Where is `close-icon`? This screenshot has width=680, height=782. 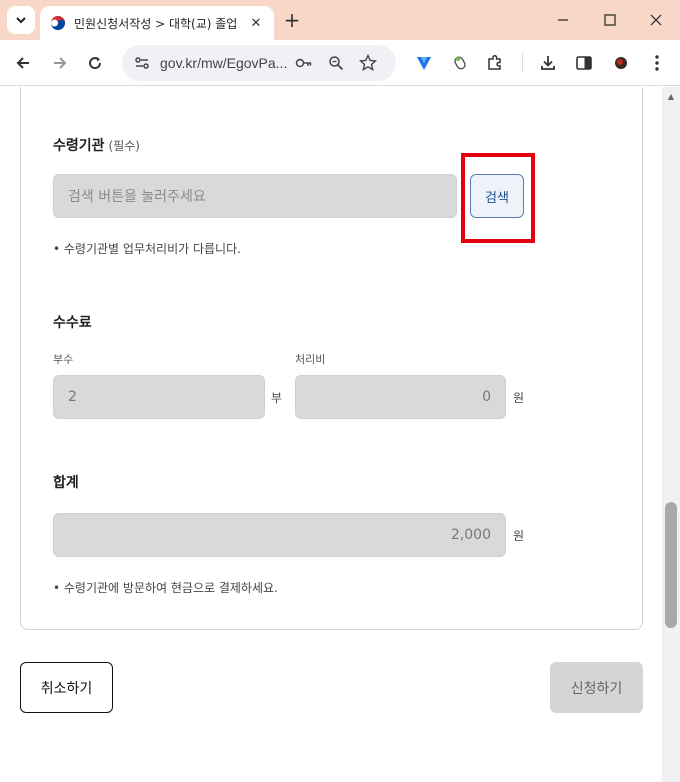
close-icon is located at coordinates (656, 20).